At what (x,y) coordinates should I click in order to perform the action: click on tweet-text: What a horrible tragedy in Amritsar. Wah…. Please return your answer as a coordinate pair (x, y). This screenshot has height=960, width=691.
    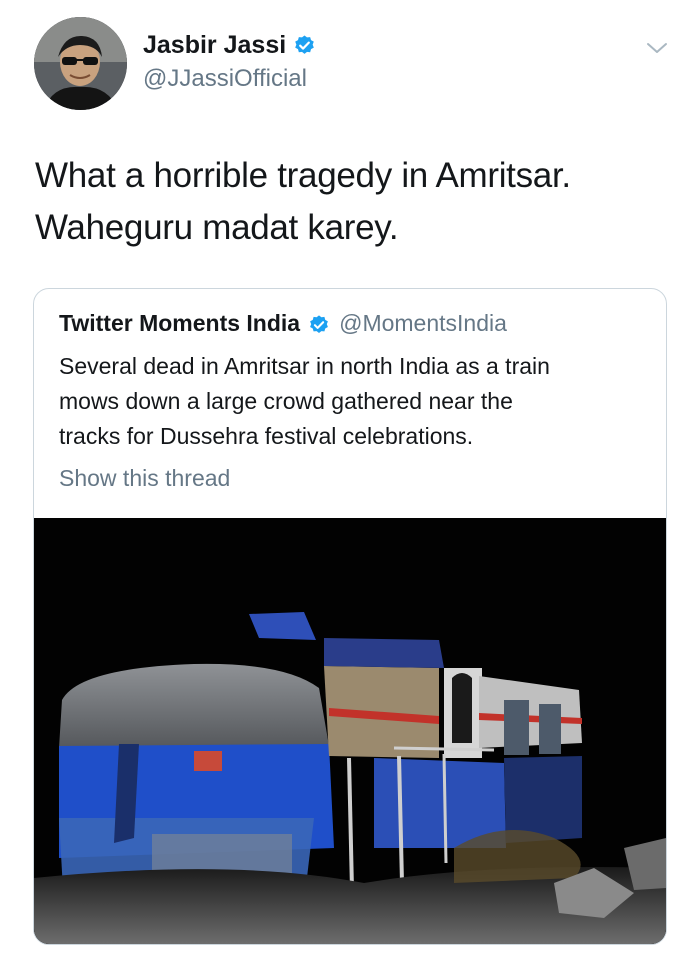
    Looking at the image, I should click on (345, 202).